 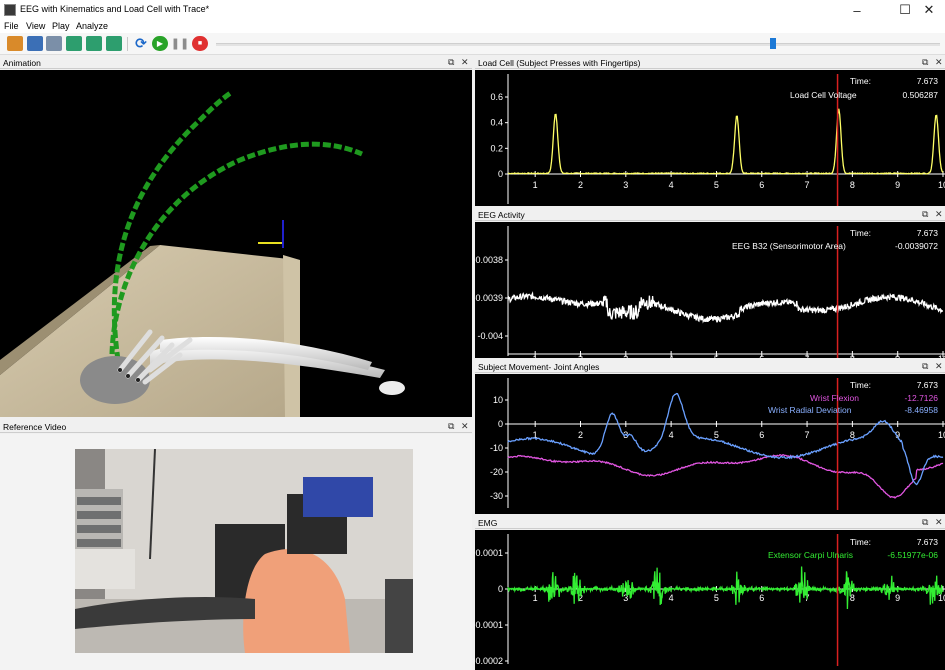 What do you see at coordinates (916, 246) in the screenshot?
I see `eeg-series-value: -0.0039072` at bounding box center [916, 246].